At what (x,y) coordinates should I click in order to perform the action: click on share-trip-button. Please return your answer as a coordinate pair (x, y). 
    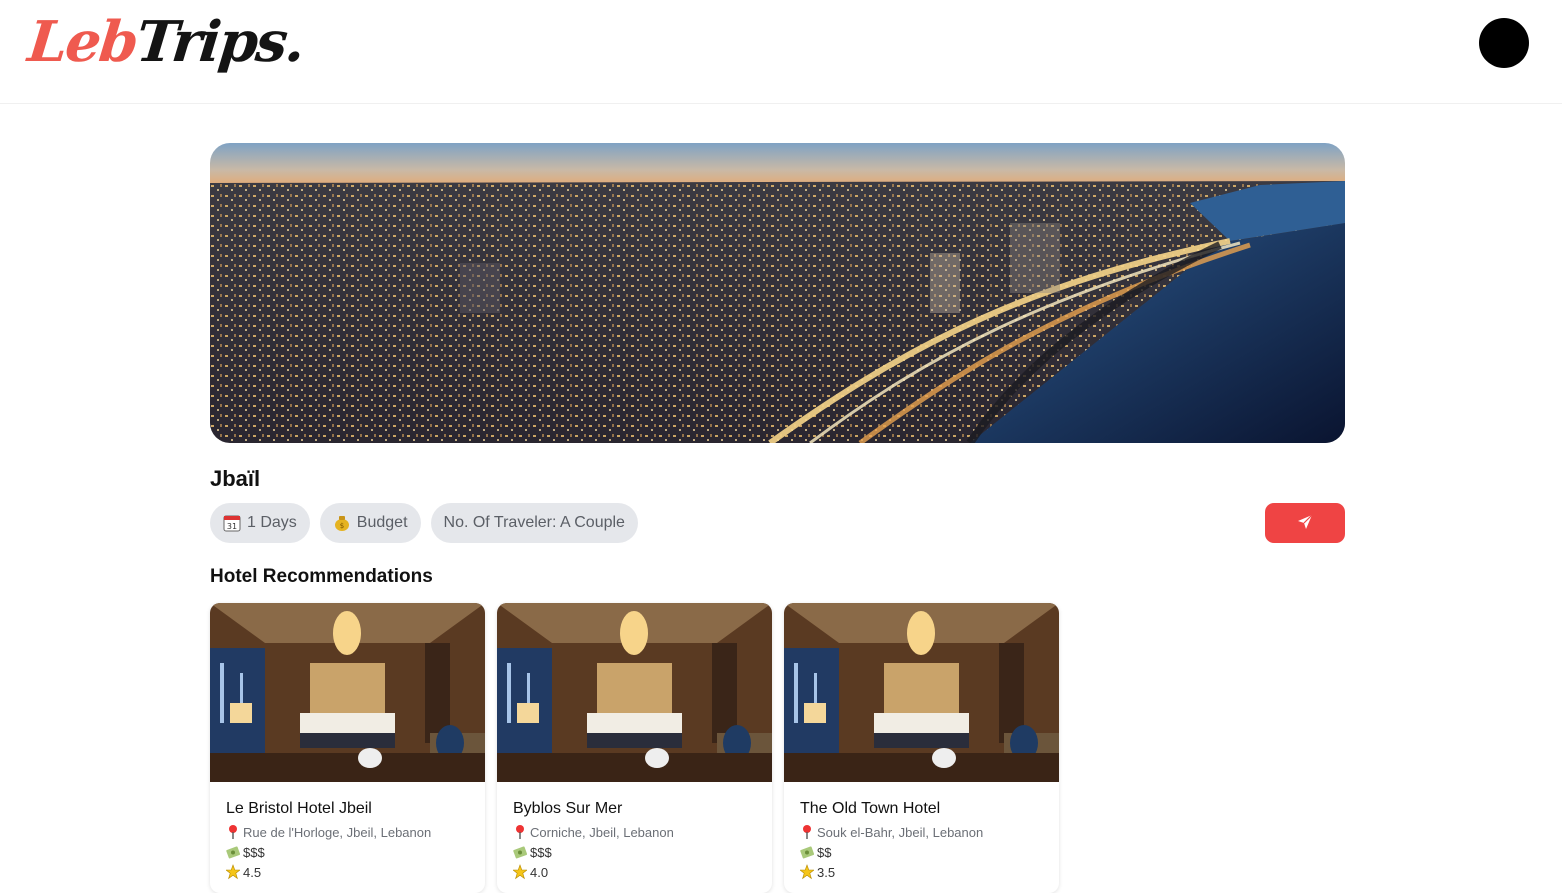
    Looking at the image, I should click on (1305, 523).